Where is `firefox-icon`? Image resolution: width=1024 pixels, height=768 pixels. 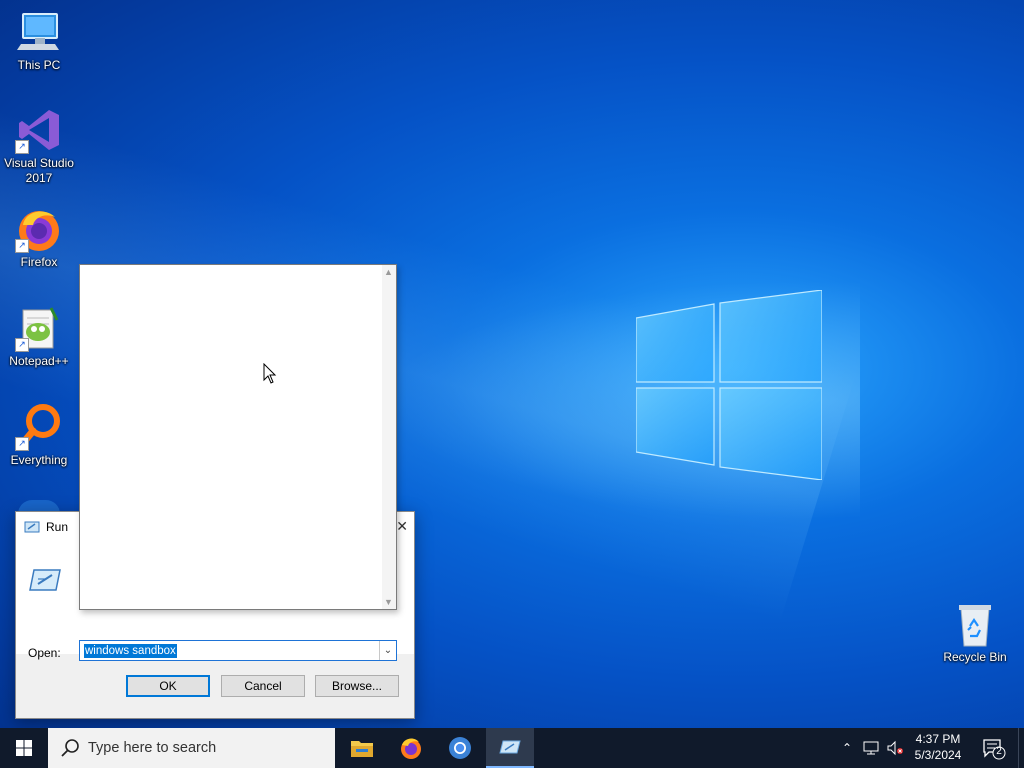 firefox-icon is located at coordinates (411, 748).